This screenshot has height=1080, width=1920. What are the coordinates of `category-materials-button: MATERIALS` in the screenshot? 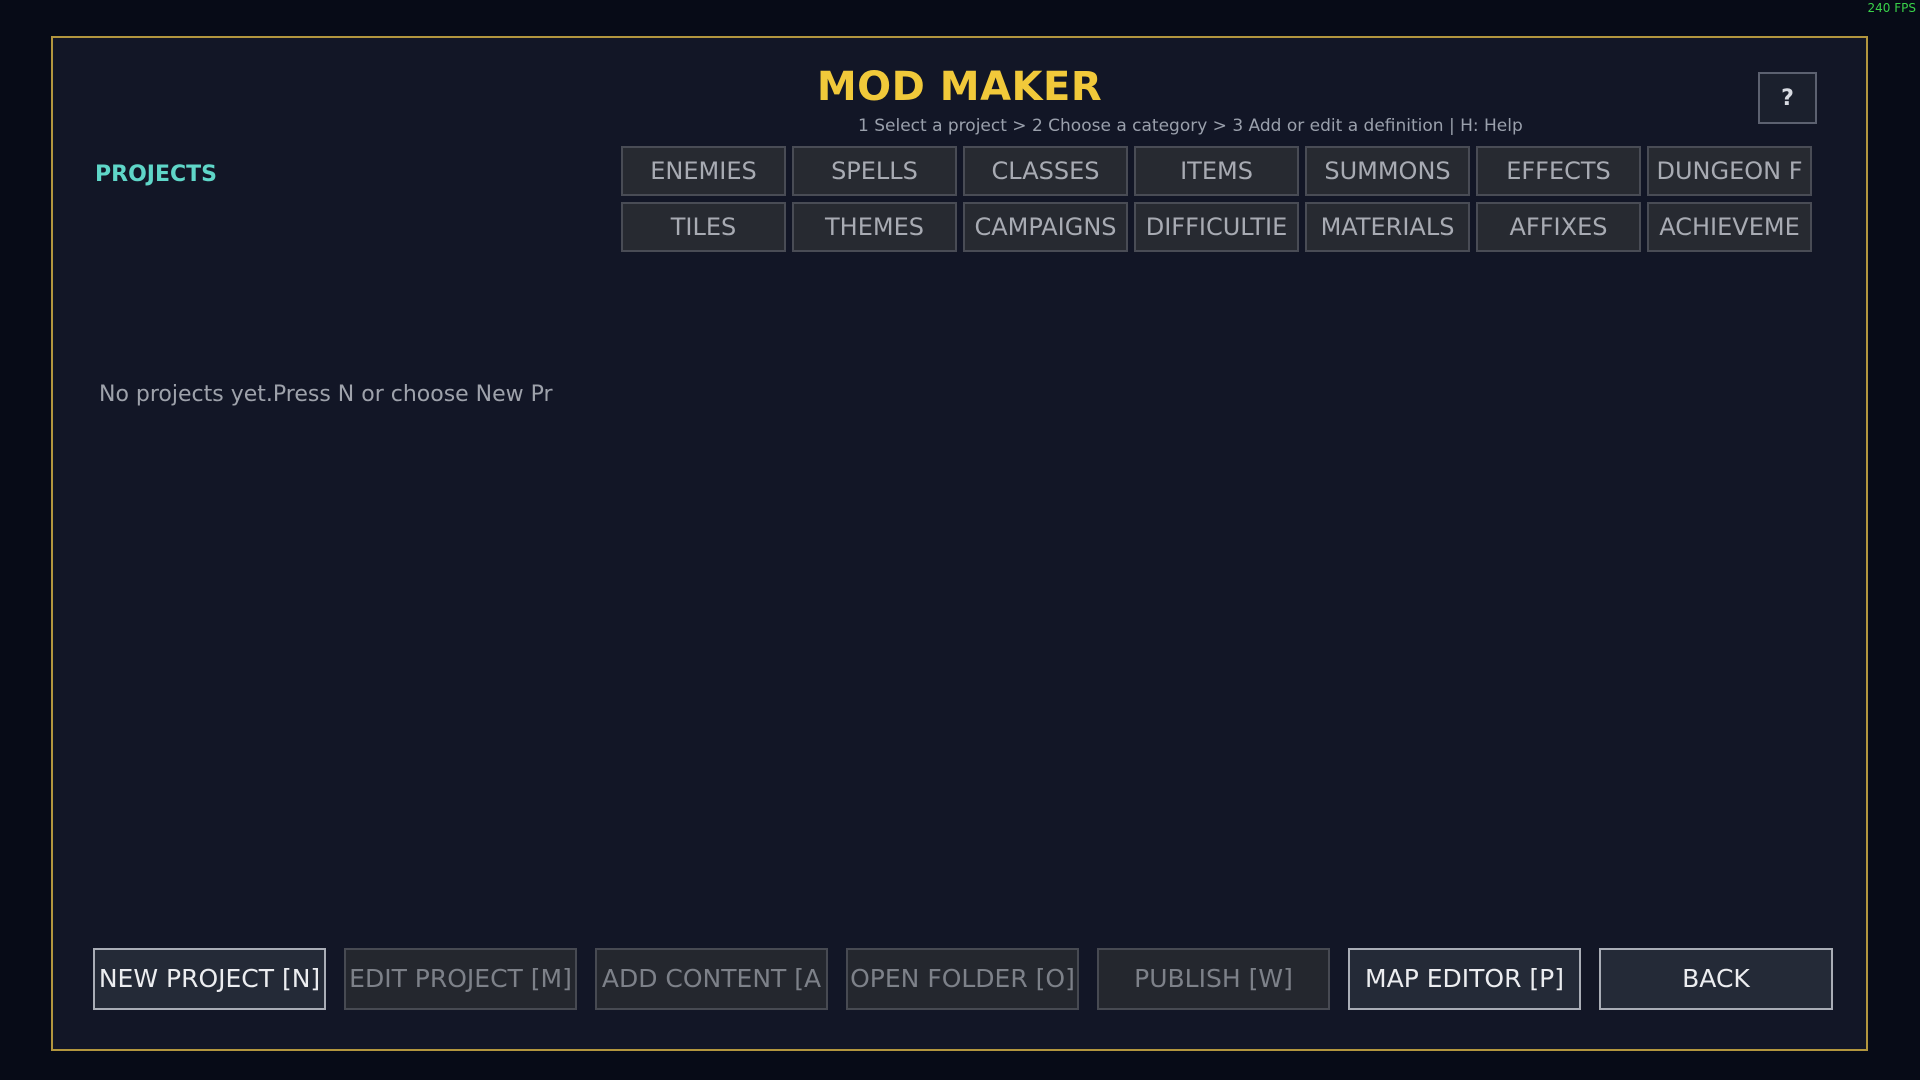 It's located at (1387, 227).